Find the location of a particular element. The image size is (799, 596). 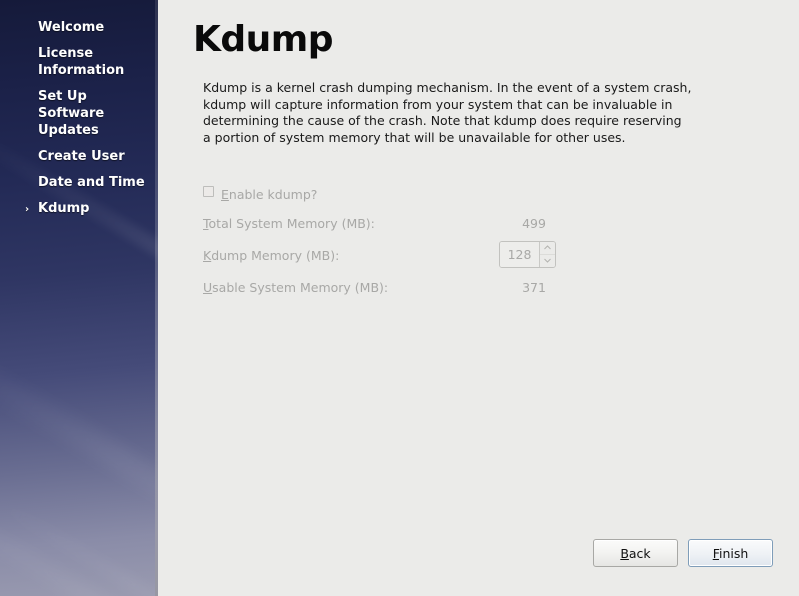

checkbox-icon is located at coordinates (208, 191).